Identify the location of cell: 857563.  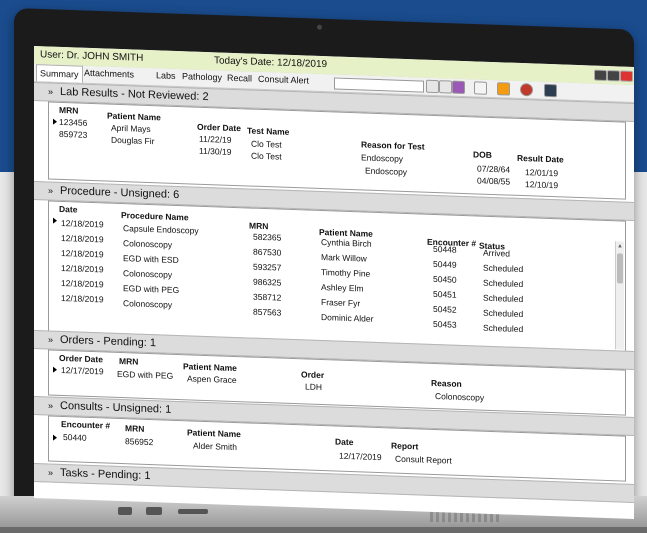
(267, 312).